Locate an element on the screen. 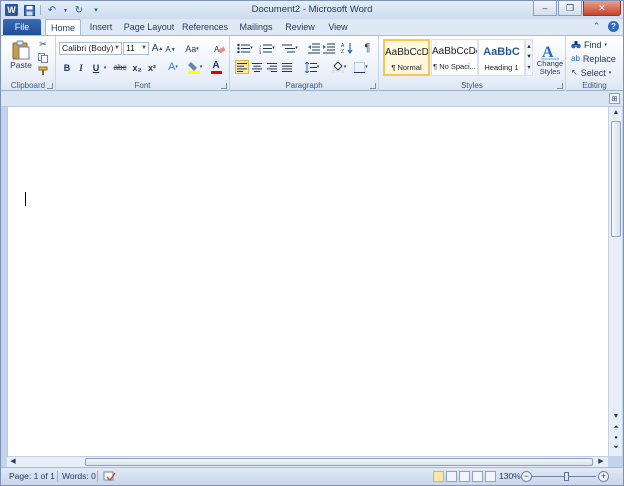 Image resolution: width=624 pixels, height=486 pixels. underline-button: U is located at coordinates (96, 67).